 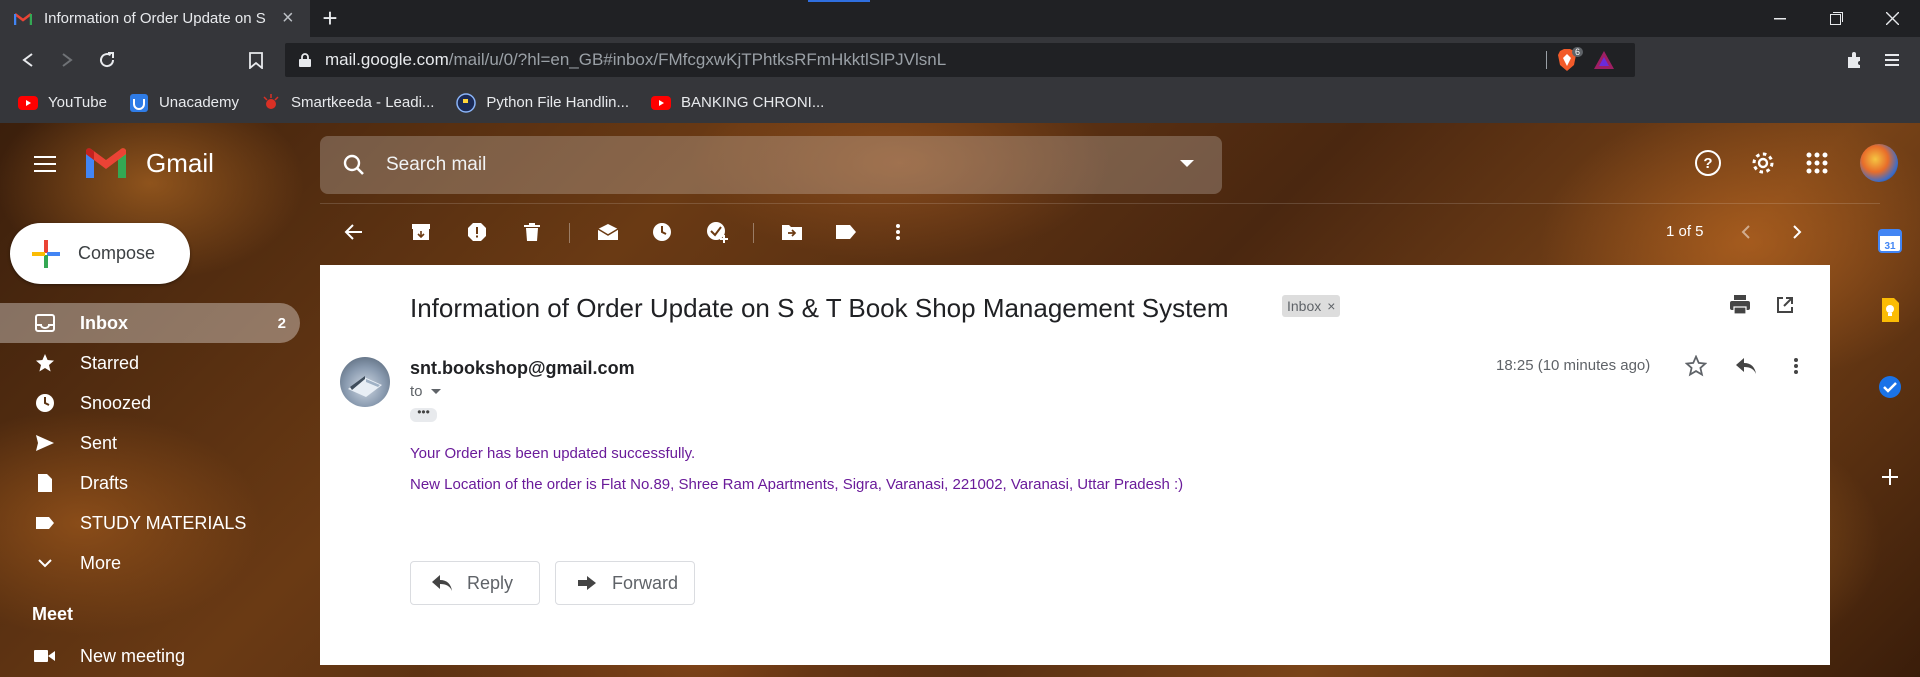 I want to click on gmail-header: Gmail ?, so click(x=960, y=163).